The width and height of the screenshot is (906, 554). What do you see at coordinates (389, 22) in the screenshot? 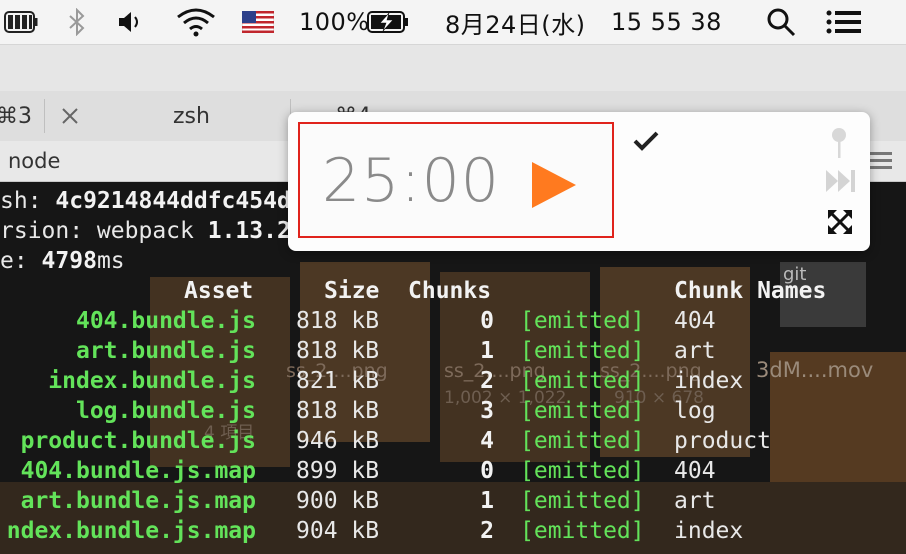
I see `battery-charging-icon` at bounding box center [389, 22].